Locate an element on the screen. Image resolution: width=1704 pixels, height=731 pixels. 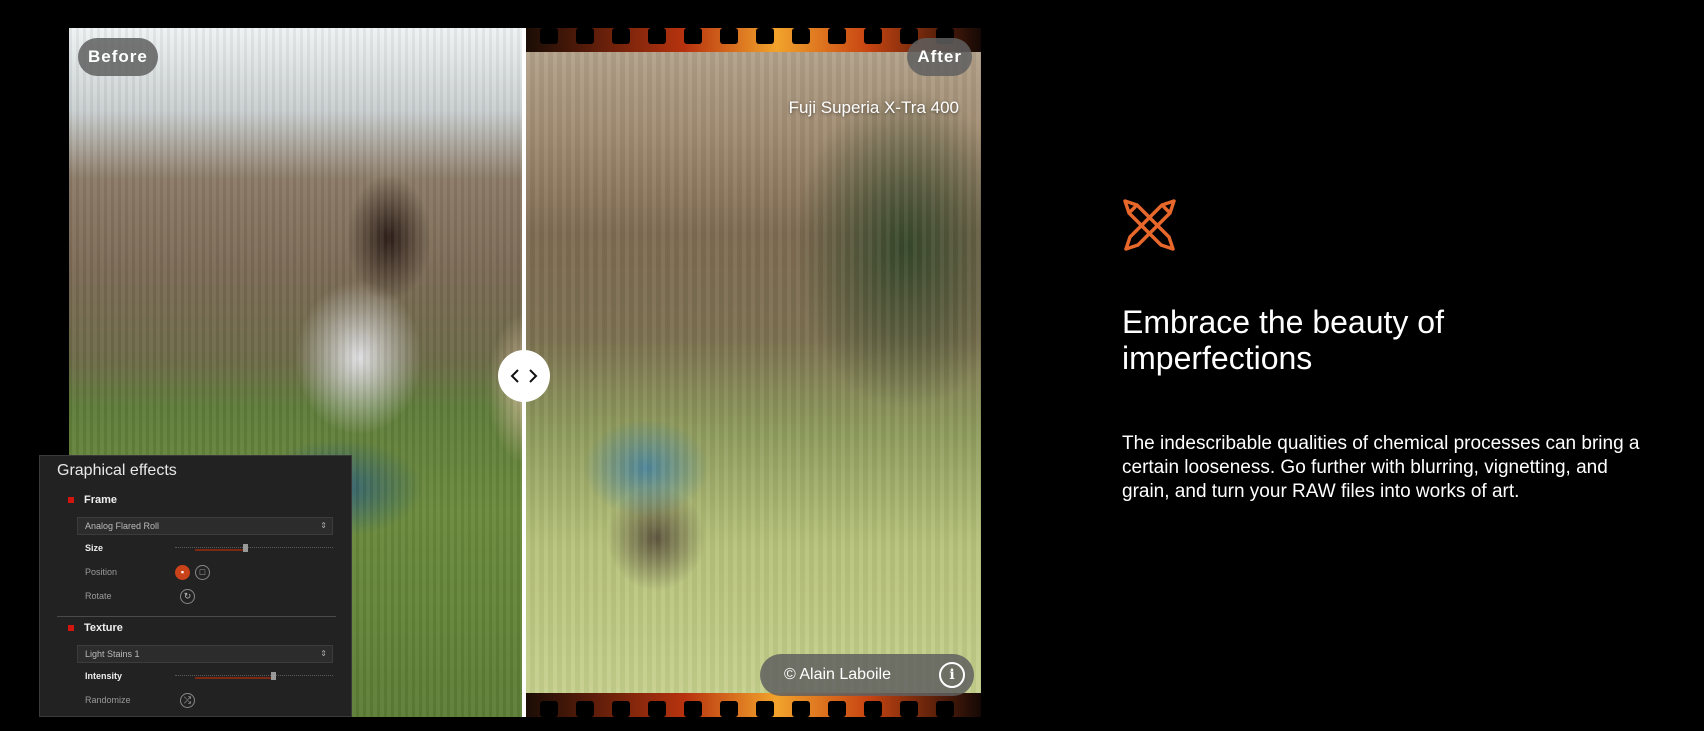
size-slider-fill is located at coordinates (220, 550).